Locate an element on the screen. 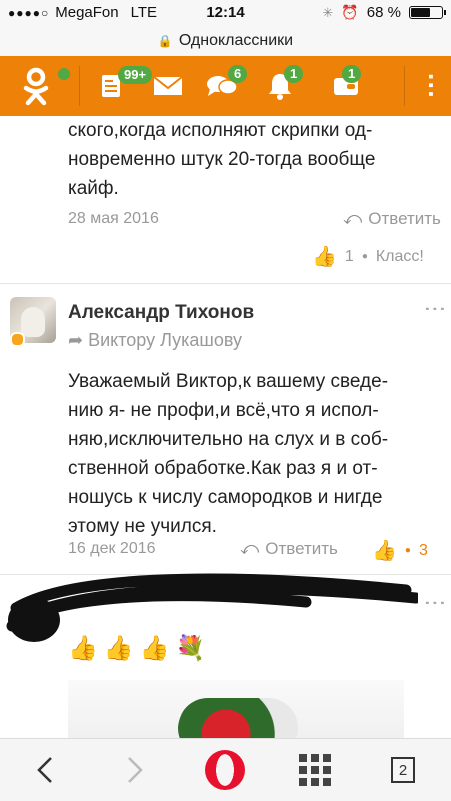 The height and width of the screenshot is (801, 451). like-button: Класс! is located at coordinates (400, 257).